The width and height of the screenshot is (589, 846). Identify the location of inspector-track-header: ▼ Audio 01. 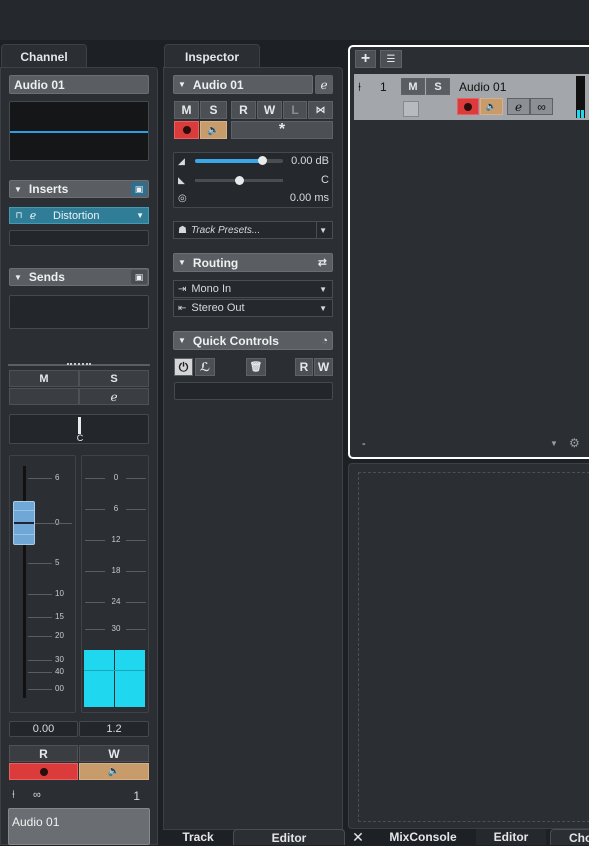
(243, 84).